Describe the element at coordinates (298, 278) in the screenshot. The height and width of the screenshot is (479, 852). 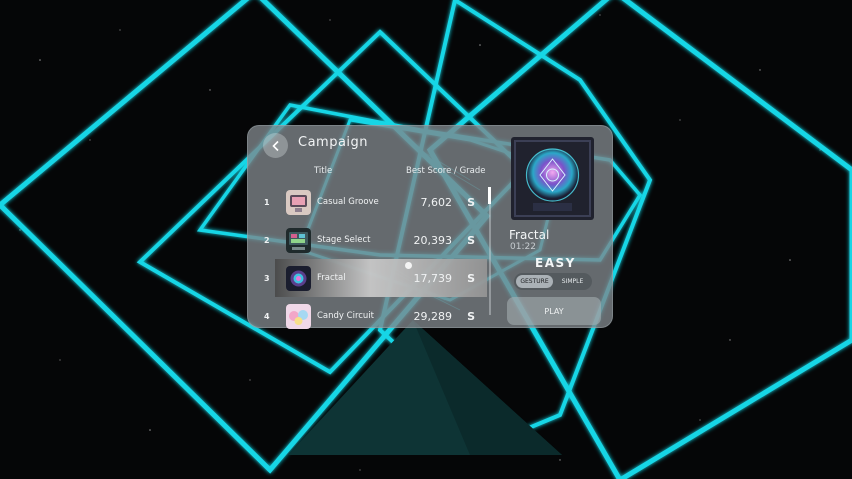
I see `fractal-thumbnail-icon` at that location.